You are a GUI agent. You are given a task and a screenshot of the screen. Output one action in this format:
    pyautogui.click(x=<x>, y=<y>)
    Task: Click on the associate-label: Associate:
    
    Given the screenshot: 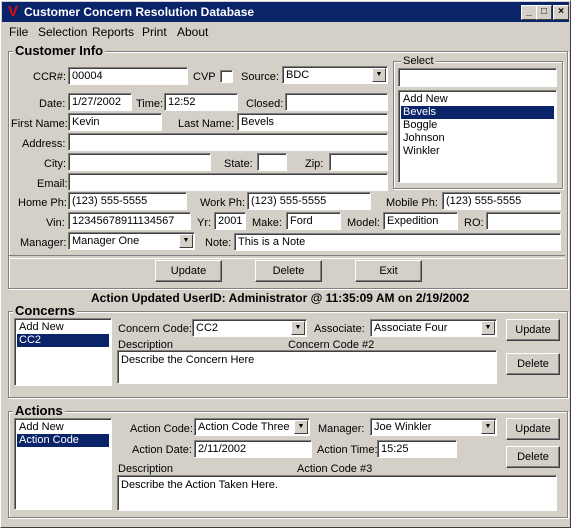 What is the action you would take?
    pyautogui.click(x=339, y=329)
    